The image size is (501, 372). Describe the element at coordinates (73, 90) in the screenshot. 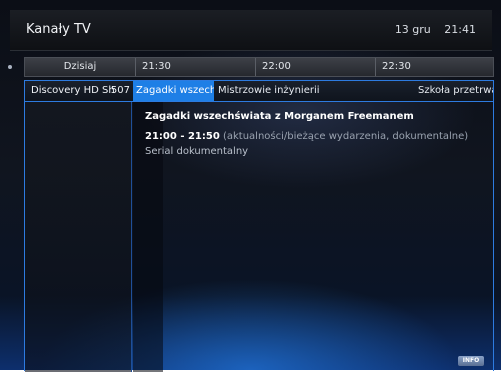

I see `channel-name: Discovery HD Sh` at that location.